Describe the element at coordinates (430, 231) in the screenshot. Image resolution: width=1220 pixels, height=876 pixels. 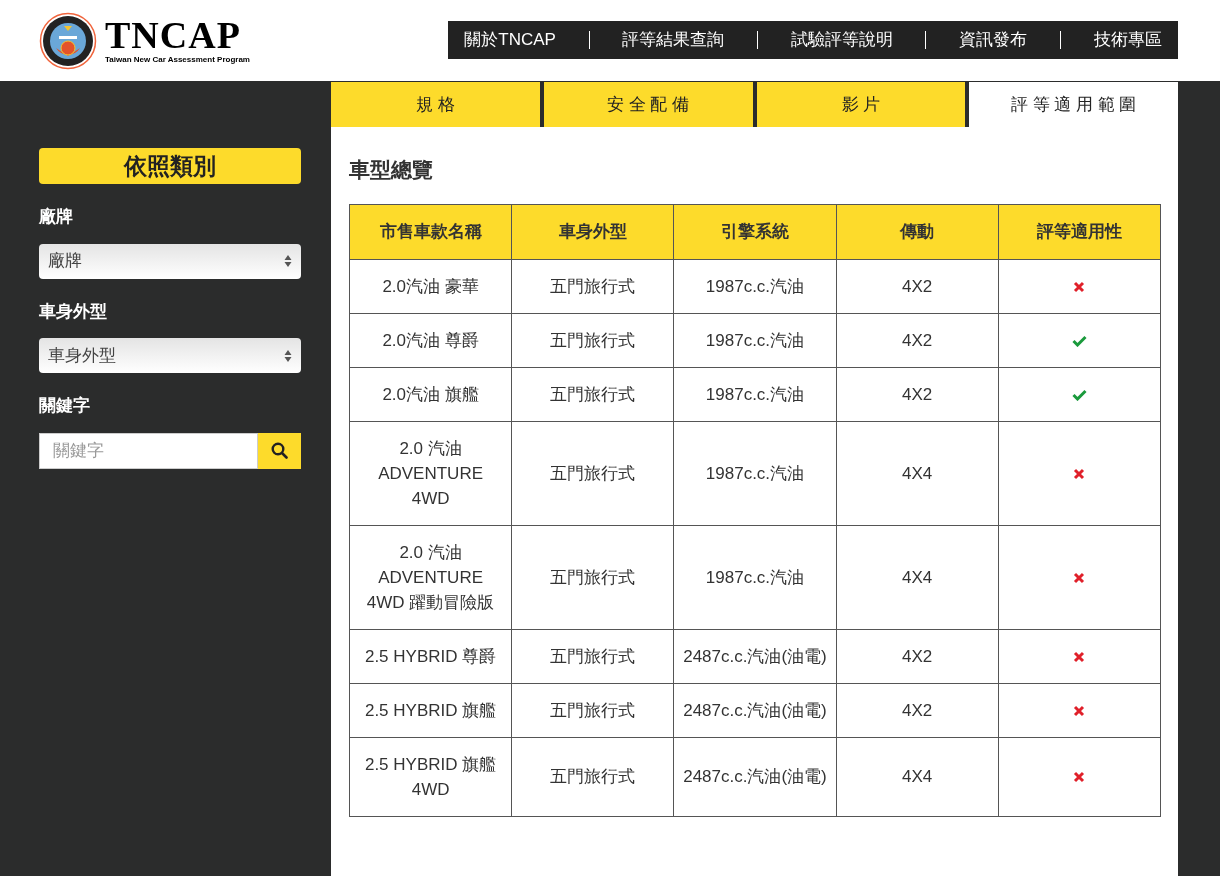
I see `column-header: 市售車款名稱` at that location.